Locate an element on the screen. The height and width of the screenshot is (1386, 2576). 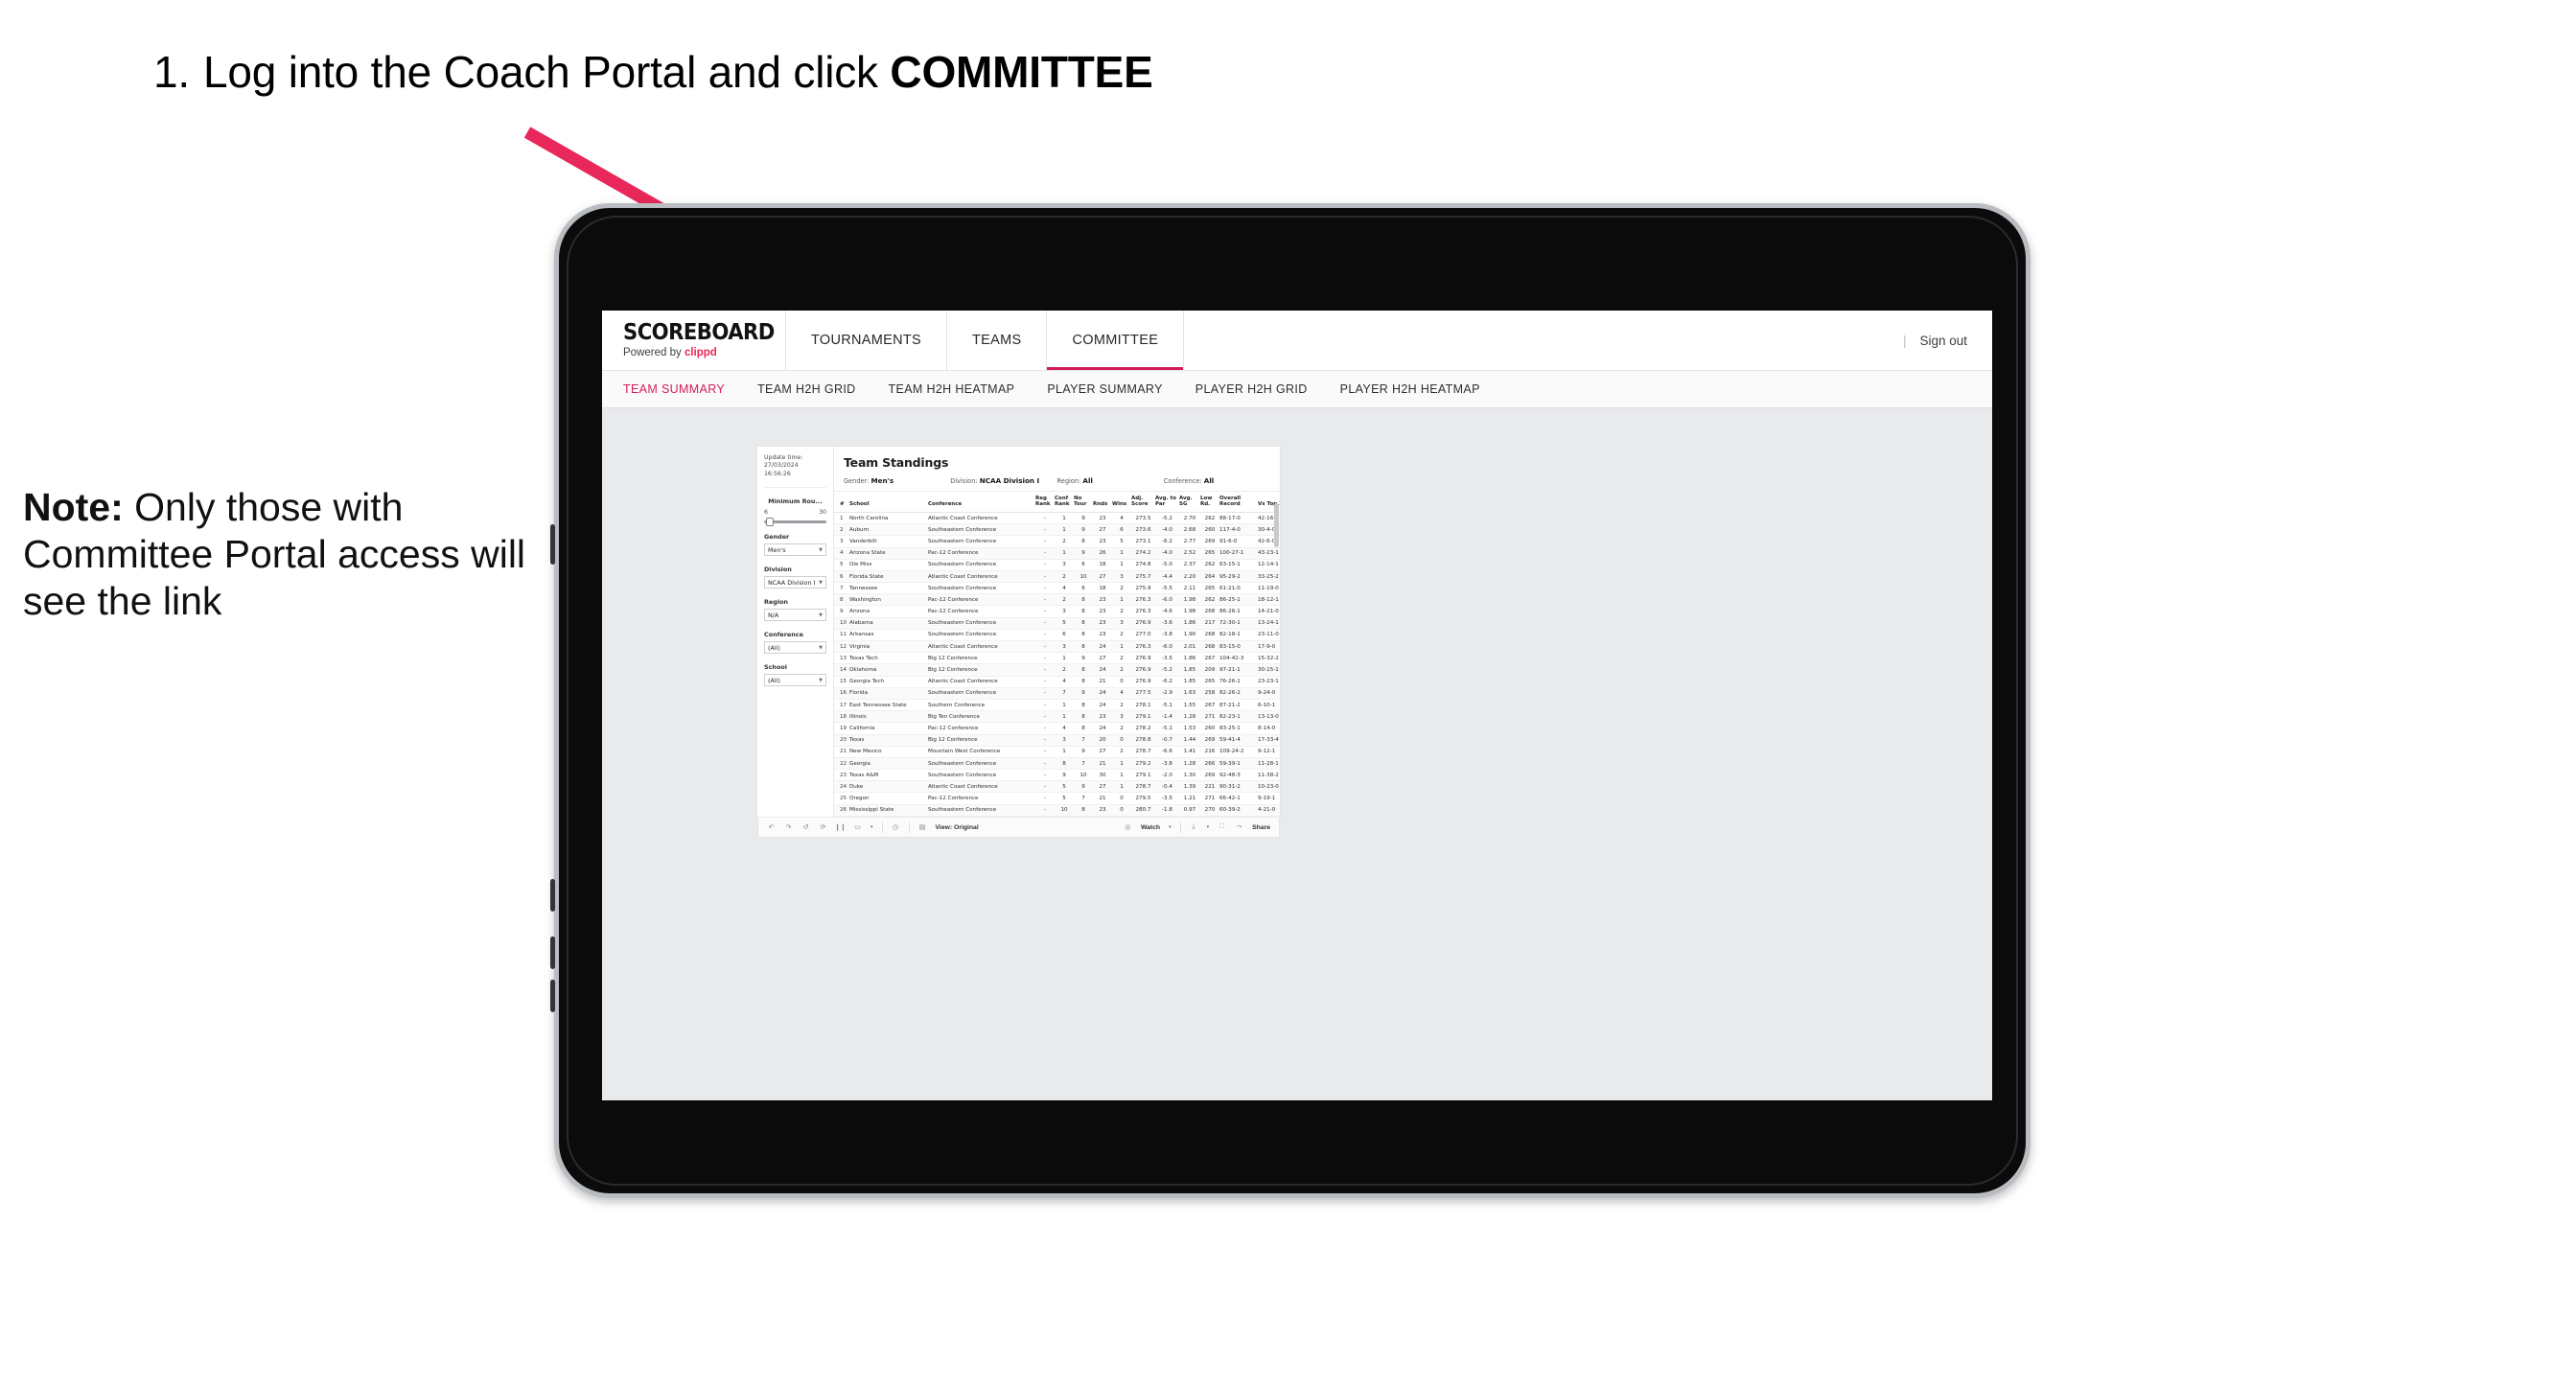
col-header-avg-sg: Avg. SG is located at coordinates (1189, 503).